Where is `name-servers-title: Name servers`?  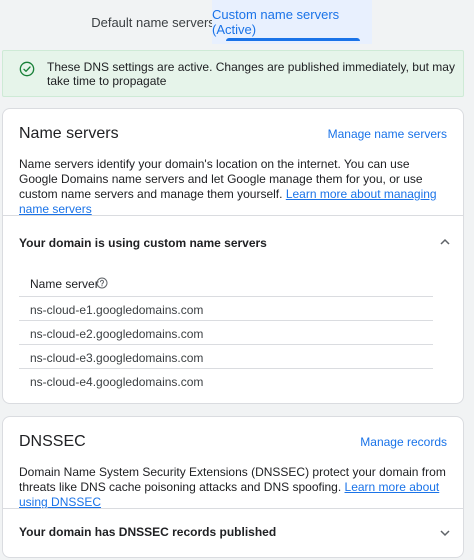 name-servers-title: Name servers is located at coordinates (69, 133).